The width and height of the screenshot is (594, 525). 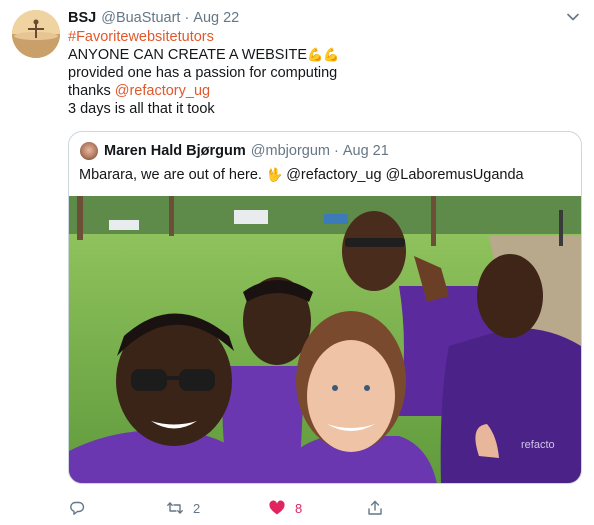 What do you see at coordinates (140, 18) in the screenshot?
I see `user-handle: @BuaStuart` at bounding box center [140, 18].